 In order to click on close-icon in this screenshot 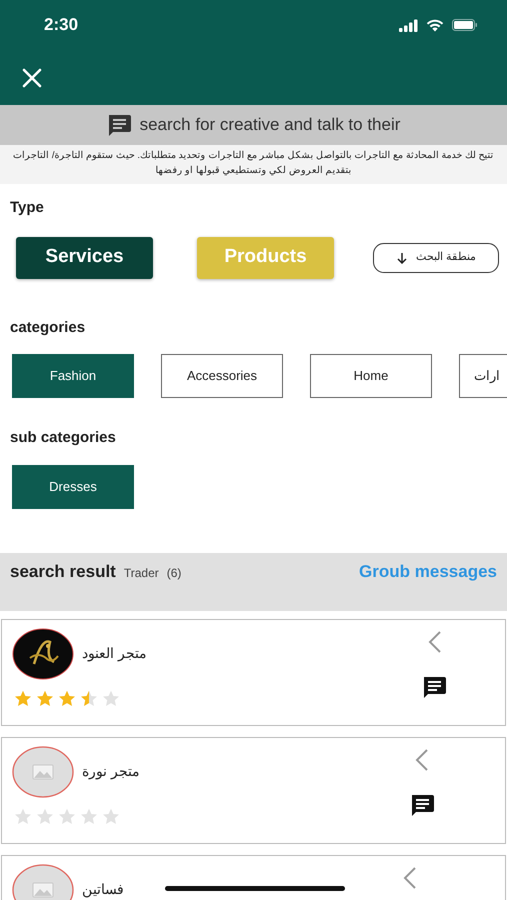, I will do `click(32, 78)`.